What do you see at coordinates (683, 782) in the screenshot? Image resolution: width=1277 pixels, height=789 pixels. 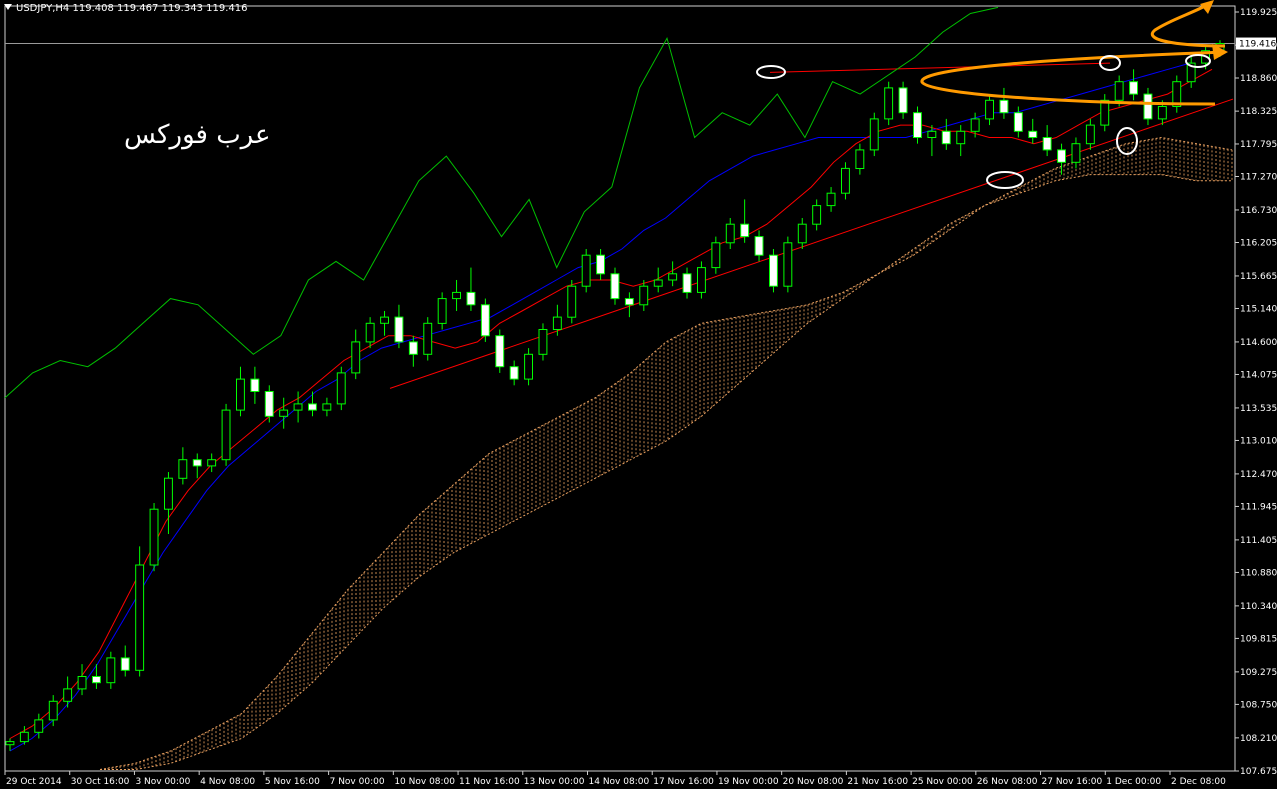 I see `x-tick-label: 17 Nov 16:00` at bounding box center [683, 782].